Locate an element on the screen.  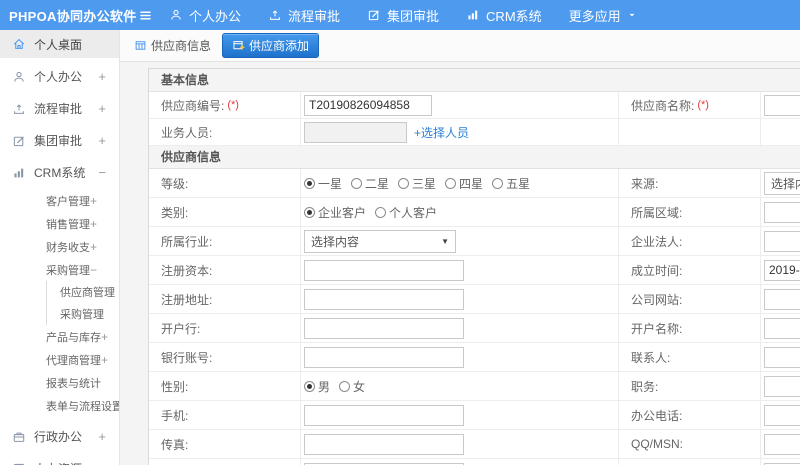
category-option: 企业客户 is located at coordinates (335, 212).